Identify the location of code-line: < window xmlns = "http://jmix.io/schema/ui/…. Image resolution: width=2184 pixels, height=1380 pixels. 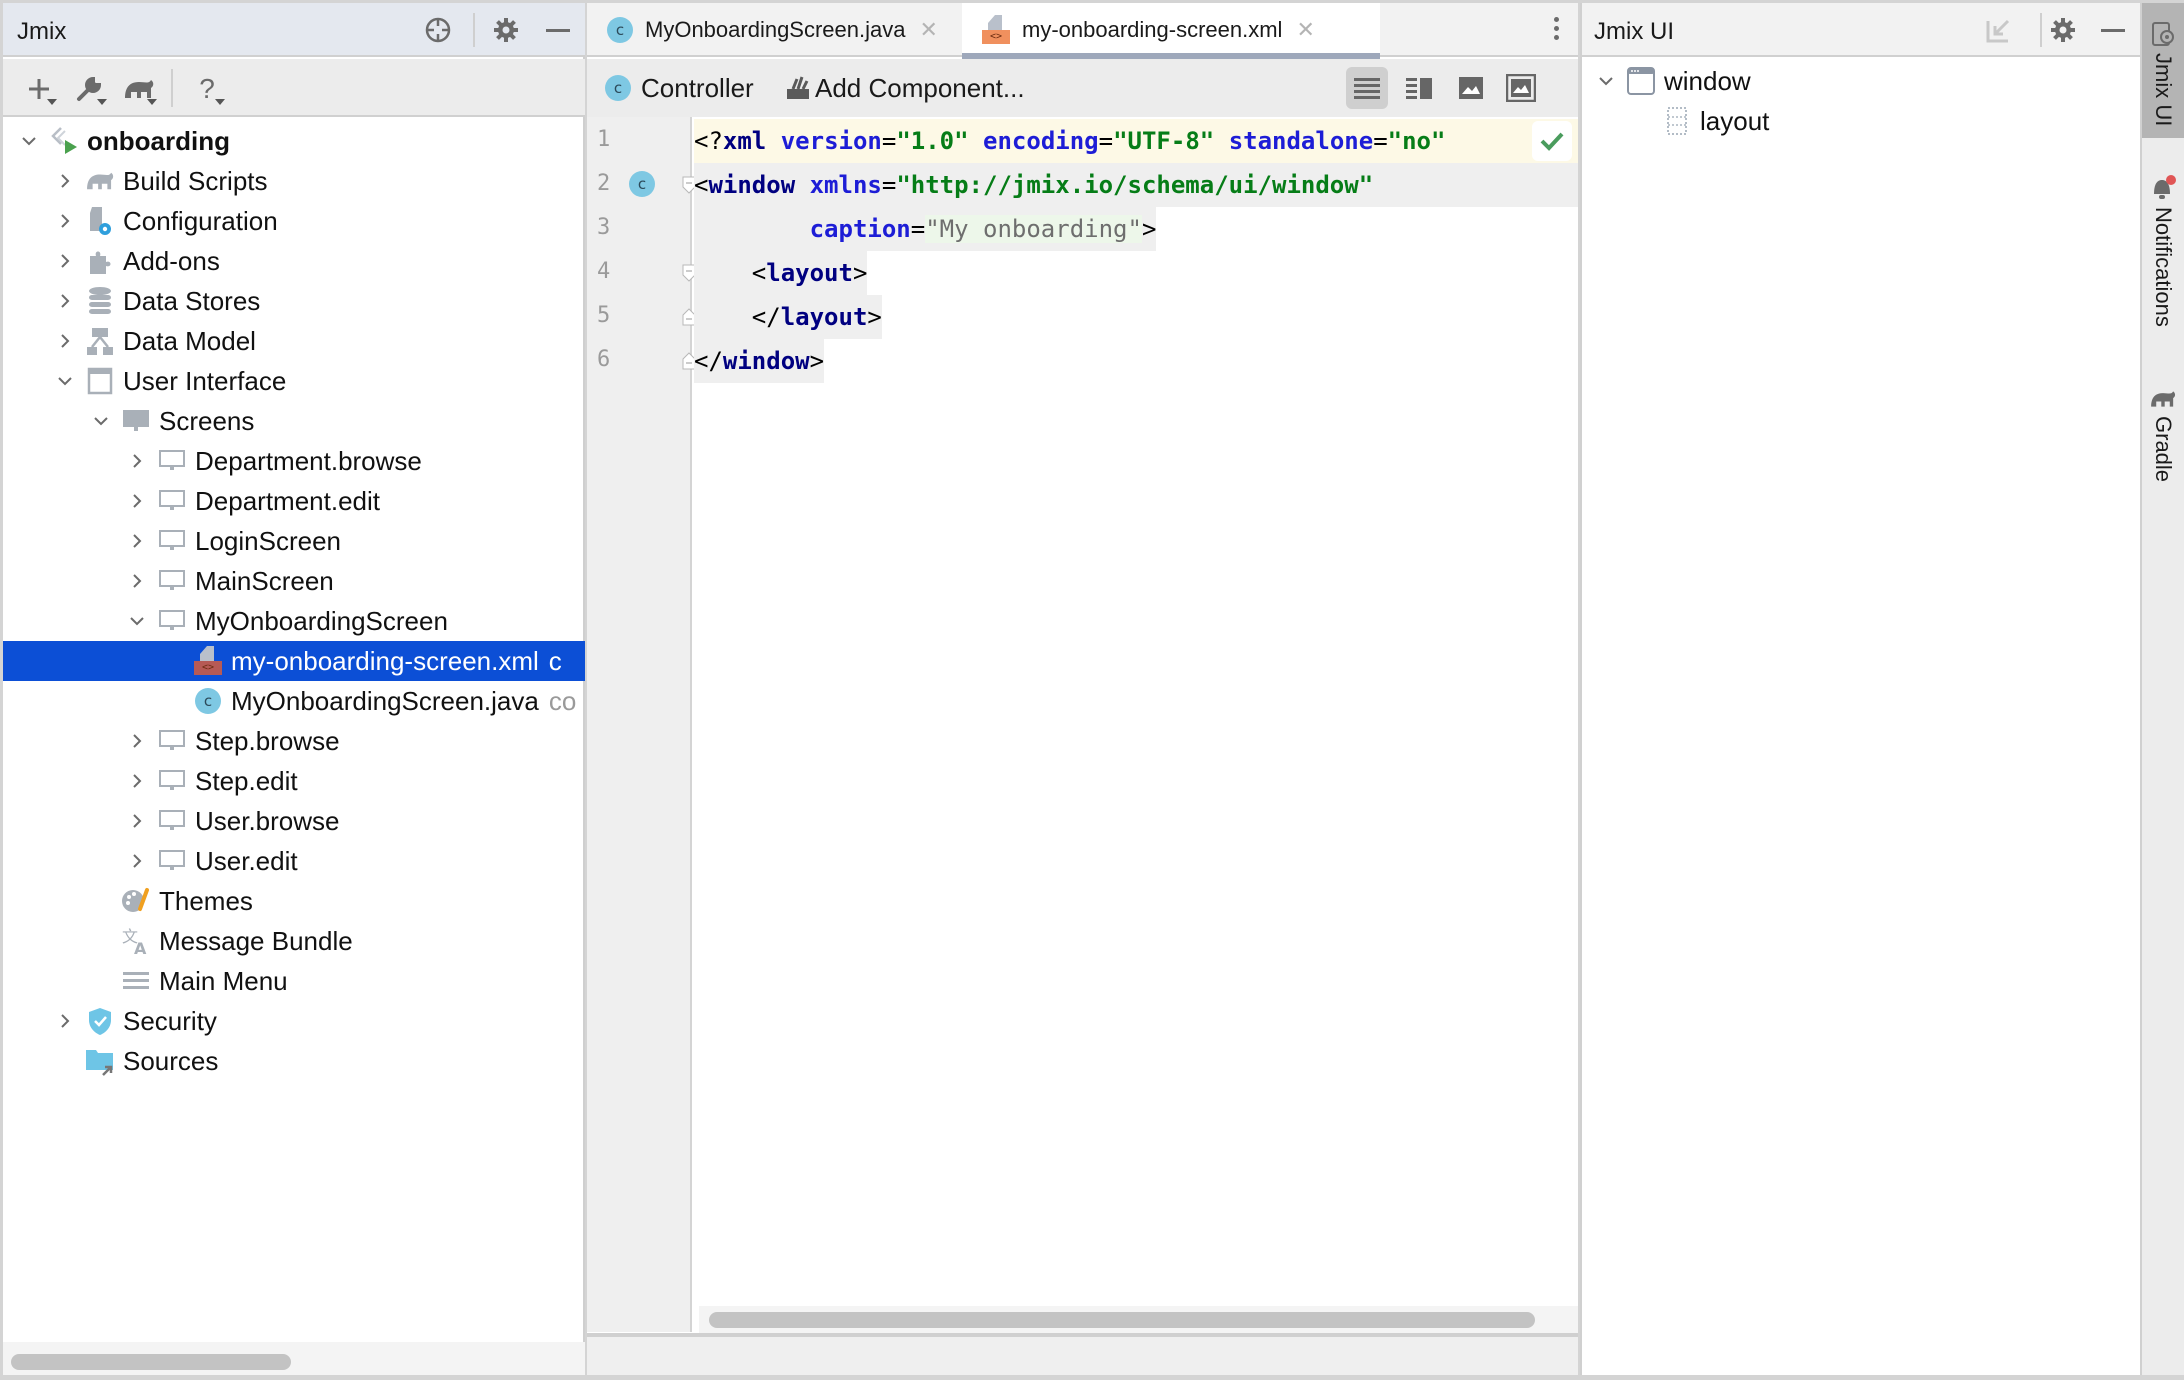
(1136, 185).